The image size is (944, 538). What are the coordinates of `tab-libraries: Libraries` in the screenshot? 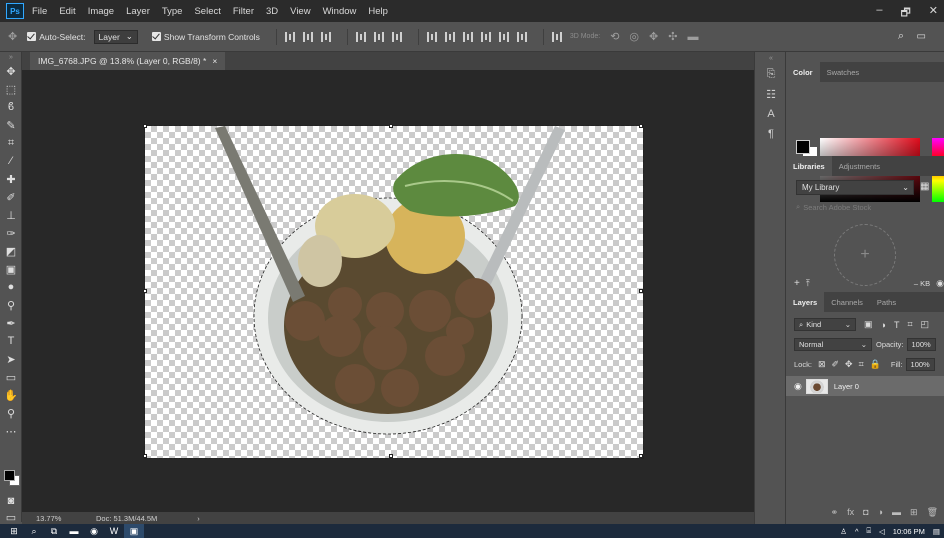 It's located at (809, 166).